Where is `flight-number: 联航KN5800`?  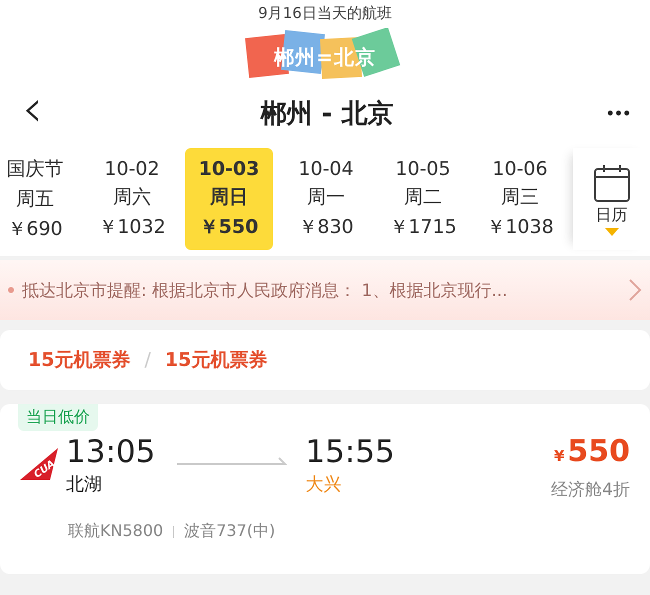
flight-number: 联航KN5800 is located at coordinates (116, 531).